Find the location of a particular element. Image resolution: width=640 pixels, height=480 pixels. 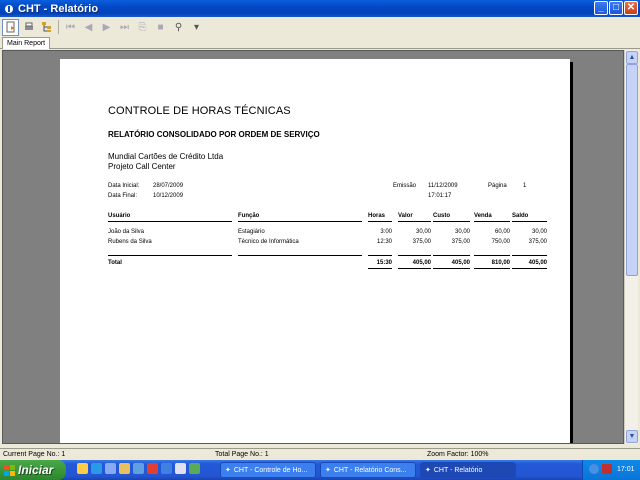

task-cht-relatorio: ✦ CHT - Relatório is located at coordinates (468, 470).